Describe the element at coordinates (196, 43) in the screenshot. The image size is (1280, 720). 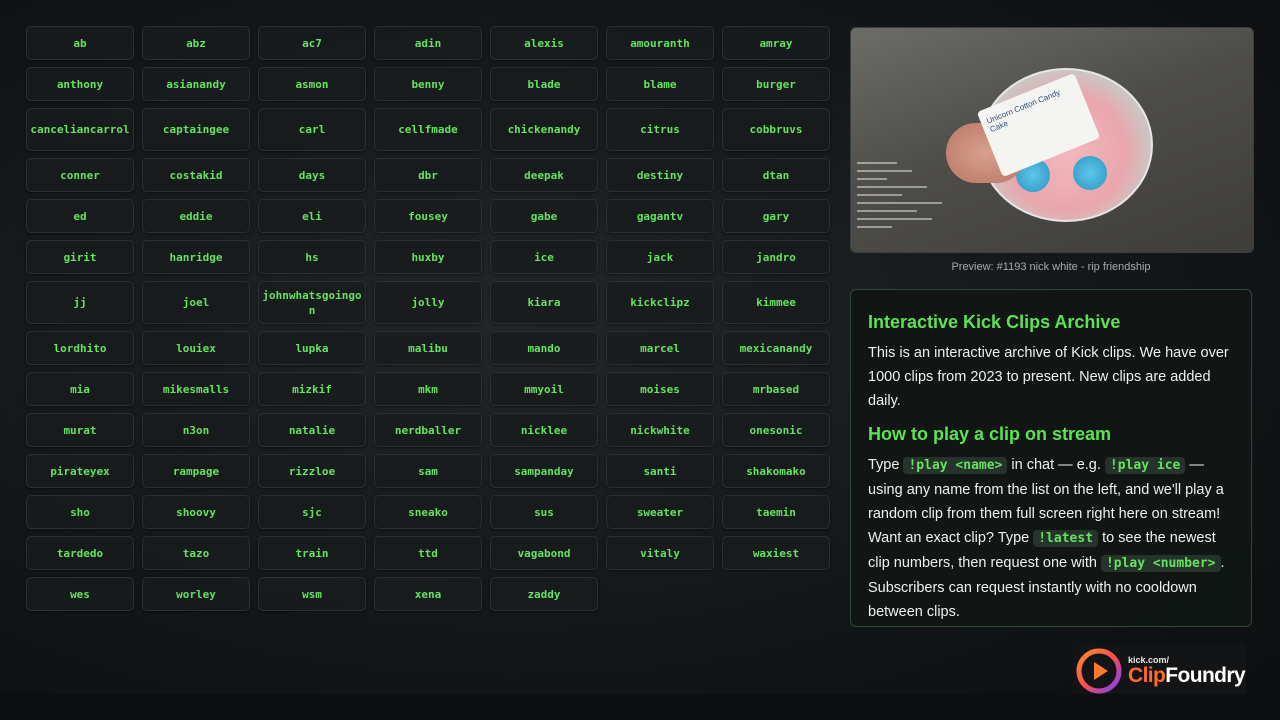
I see `clip-button-abz: abz` at that location.